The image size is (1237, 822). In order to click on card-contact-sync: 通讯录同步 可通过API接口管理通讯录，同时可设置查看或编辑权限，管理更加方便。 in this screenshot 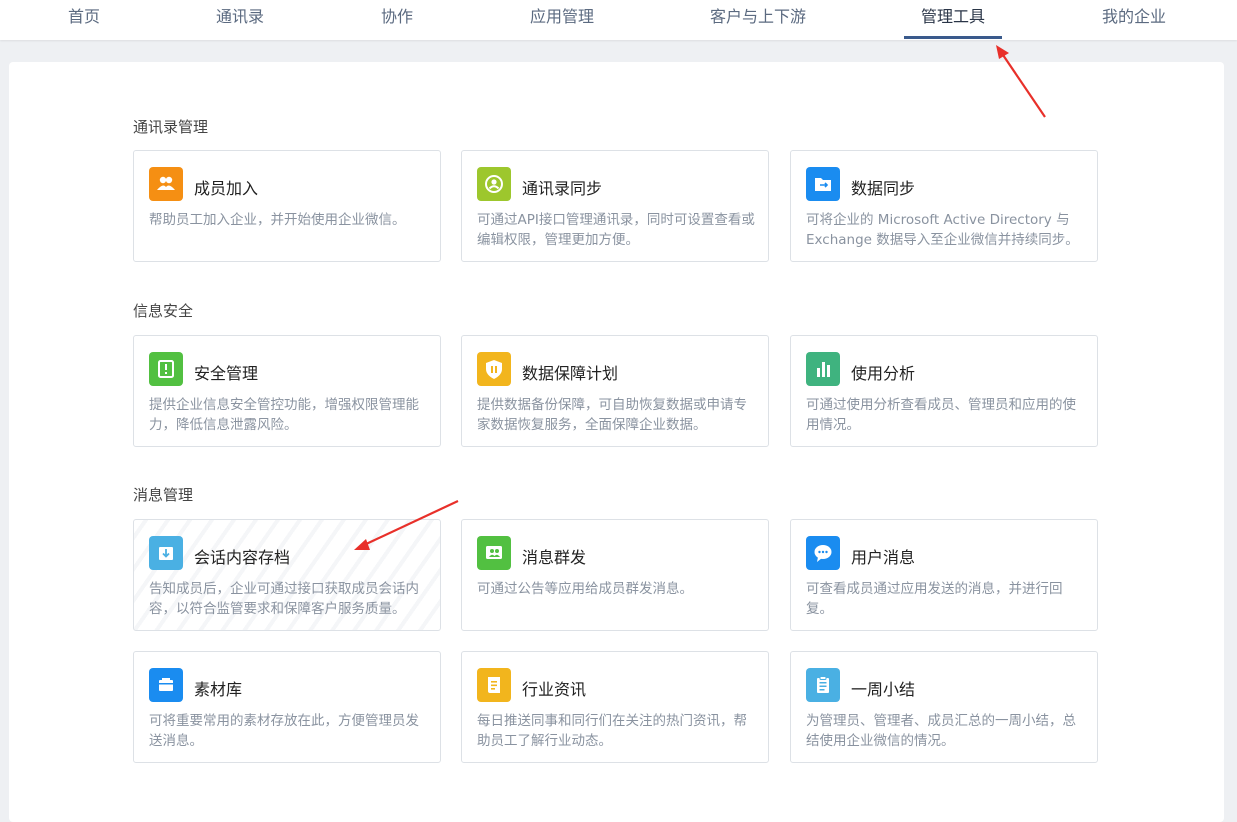, I will do `click(615, 206)`.